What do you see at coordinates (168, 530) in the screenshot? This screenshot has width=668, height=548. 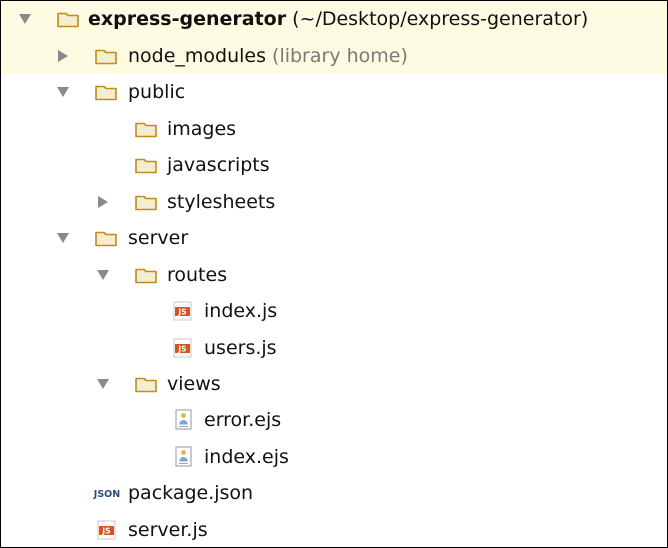 I see `tree-item-label: server.js` at bounding box center [168, 530].